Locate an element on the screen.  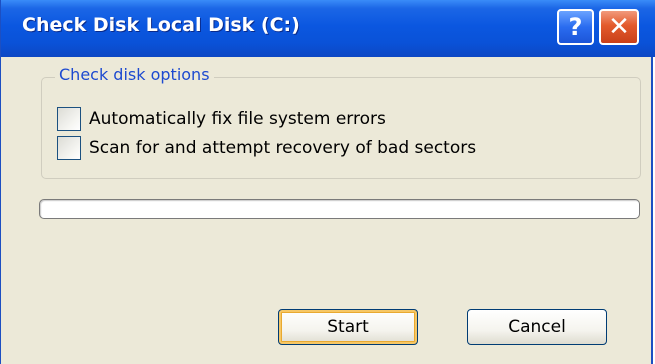
start-button-label: Start is located at coordinates (348, 327).